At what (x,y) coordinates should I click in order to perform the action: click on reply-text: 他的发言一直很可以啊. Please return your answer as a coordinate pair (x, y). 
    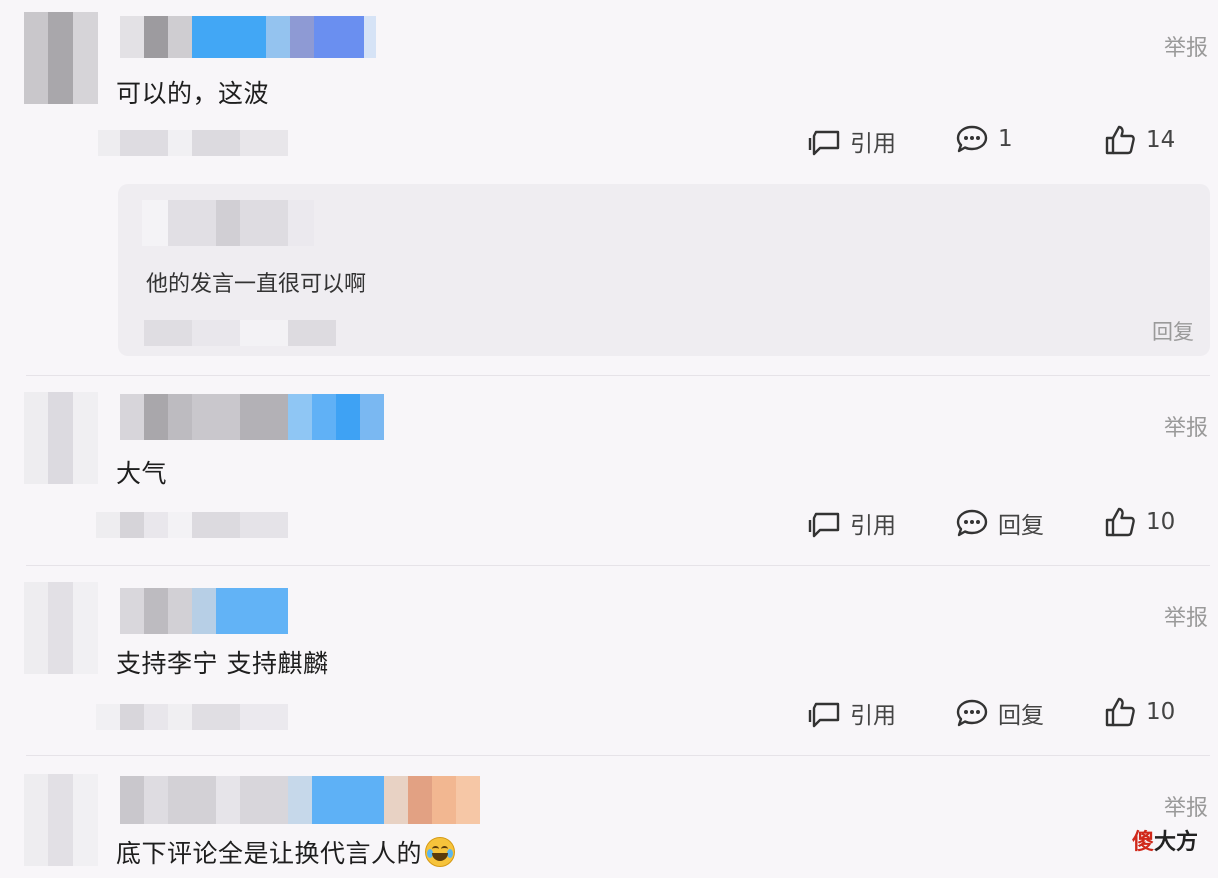
    Looking at the image, I should click on (256, 284).